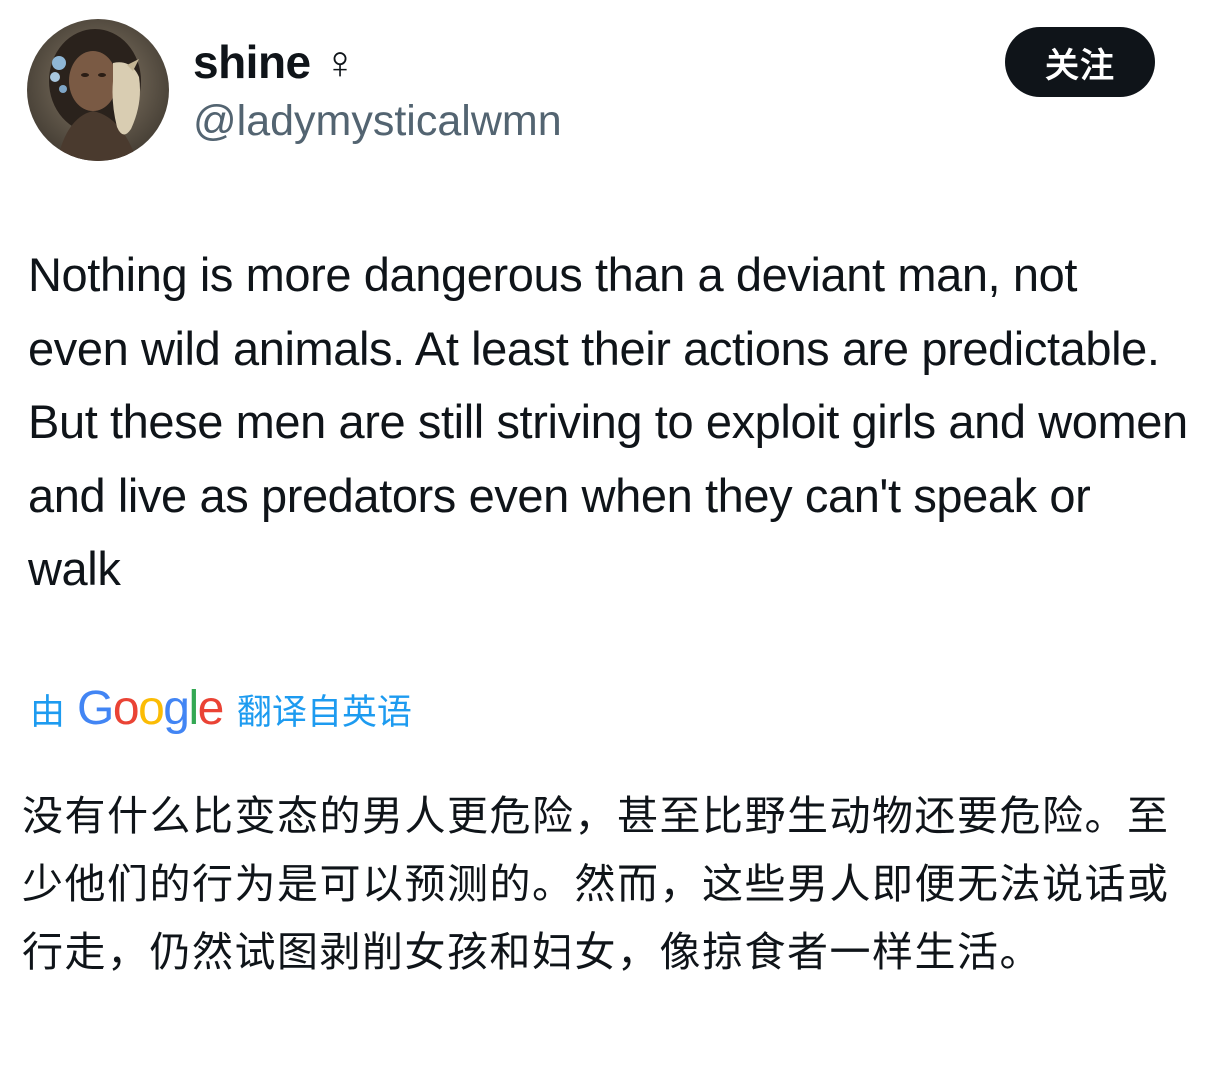 The height and width of the screenshot is (1091, 1206). Describe the element at coordinates (377, 121) in the screenshot. I see `author-handle: @ladymysticalwmn` at that location.